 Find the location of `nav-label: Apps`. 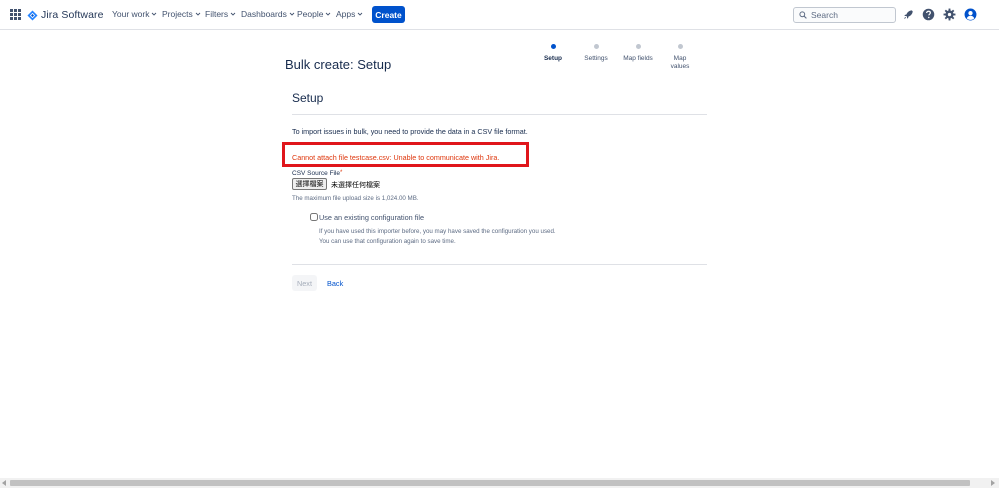

nav-label: Apps is located at coordinates (346, 14).